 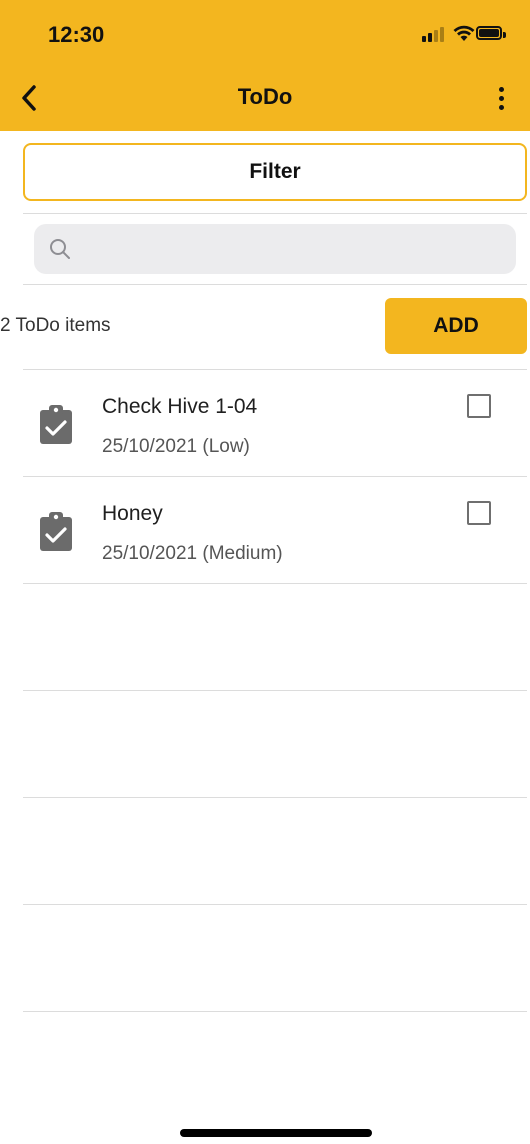 I want to click on wifi-icon, so click(x=464, y=33).